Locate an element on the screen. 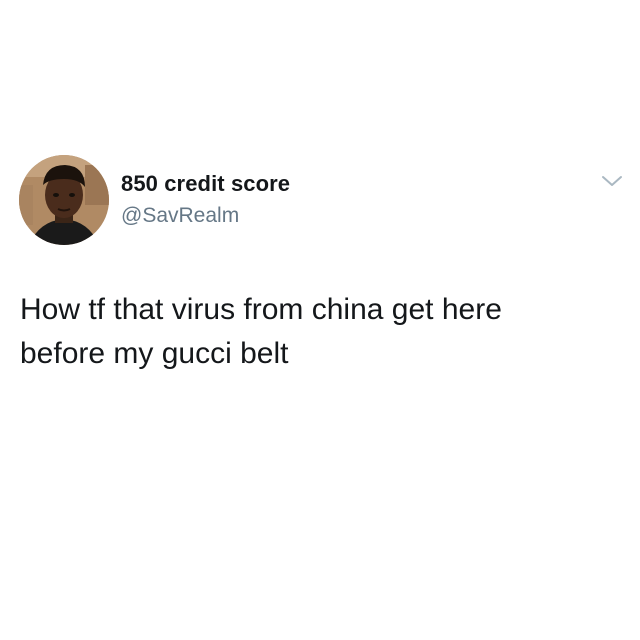  avatar-image is located at coordinates (64, 200).